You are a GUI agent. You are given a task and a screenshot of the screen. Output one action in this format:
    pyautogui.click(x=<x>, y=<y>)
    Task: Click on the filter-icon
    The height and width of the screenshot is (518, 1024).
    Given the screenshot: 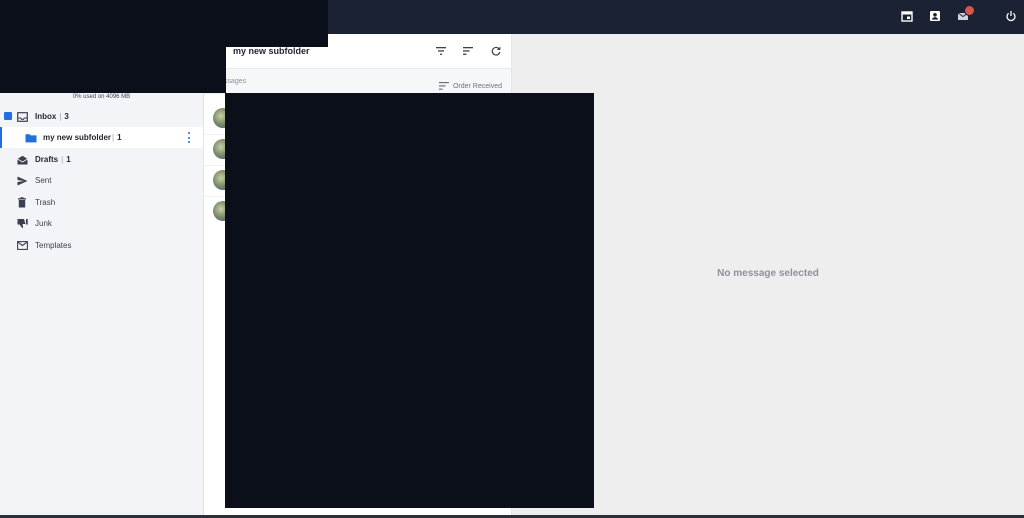 What is the action you would take?
    pyautogui.click(x=441, y=51)
    